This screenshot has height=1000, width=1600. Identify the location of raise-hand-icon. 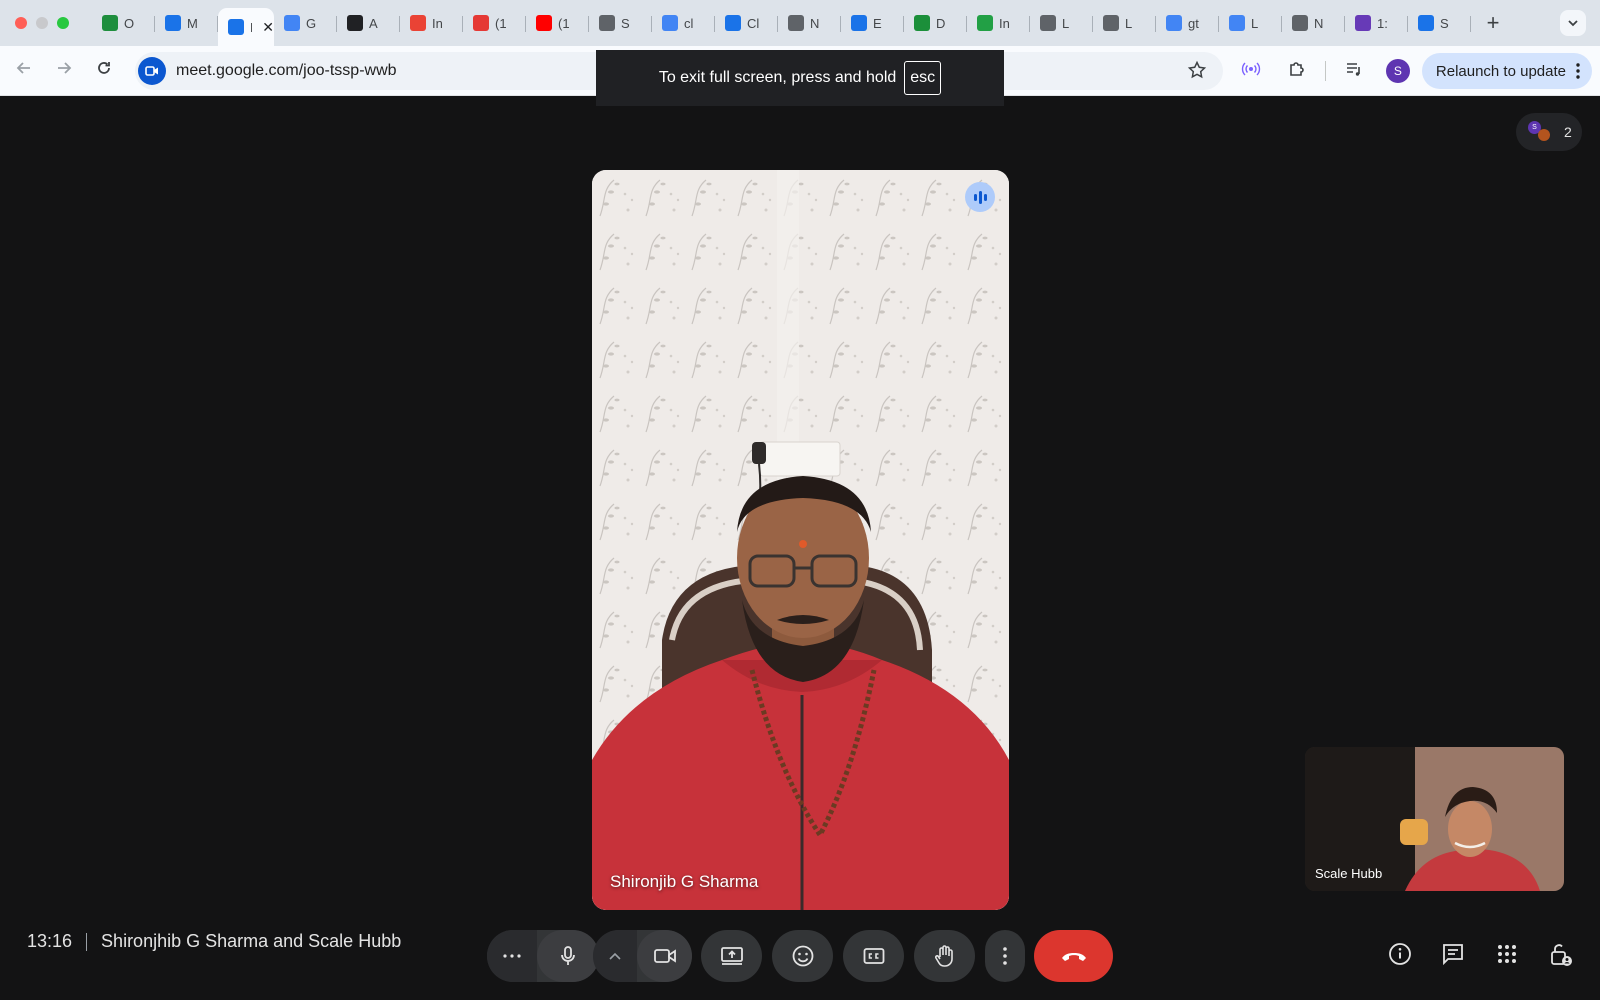
(943, 956).